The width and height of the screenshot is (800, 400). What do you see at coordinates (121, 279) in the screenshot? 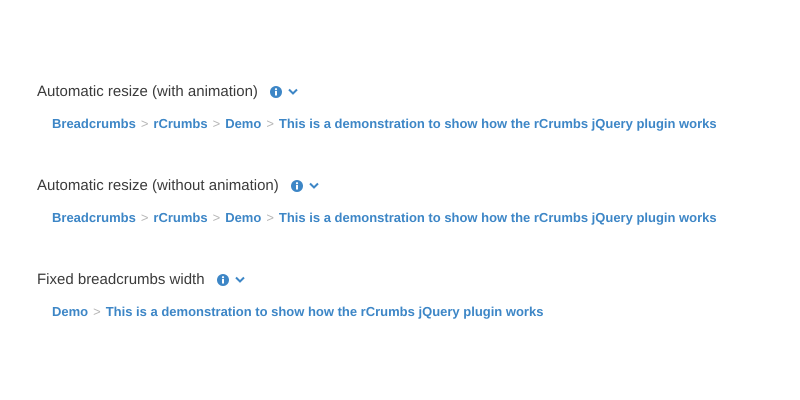
I see `section-title: Fixed breadcrumbs width` at bounding box center [121, 279].